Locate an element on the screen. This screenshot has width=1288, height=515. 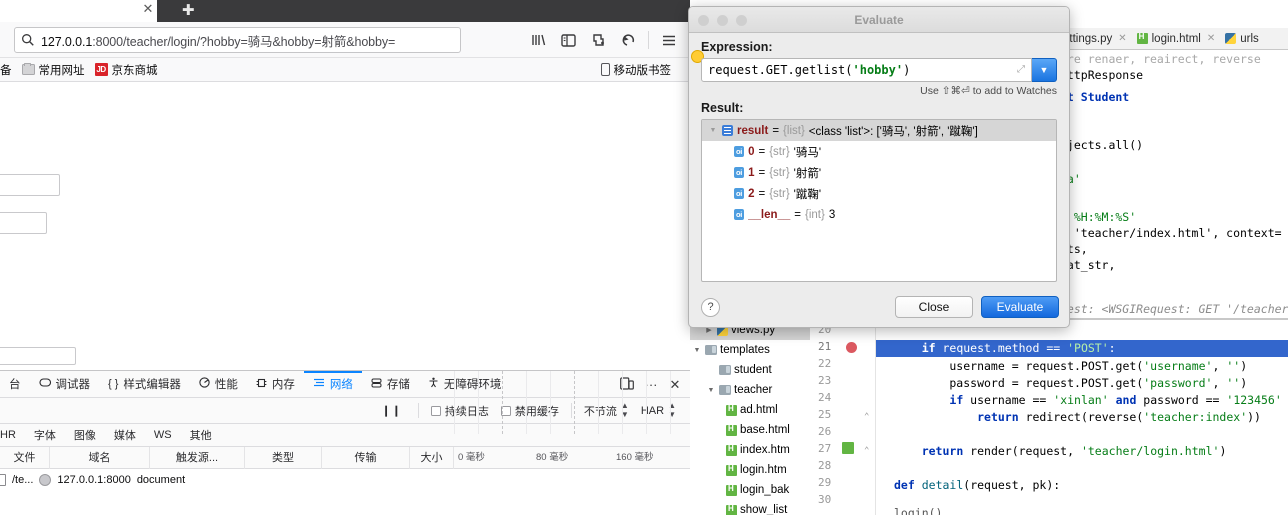
filter-ws: WS is located at coordinates (163, 435).